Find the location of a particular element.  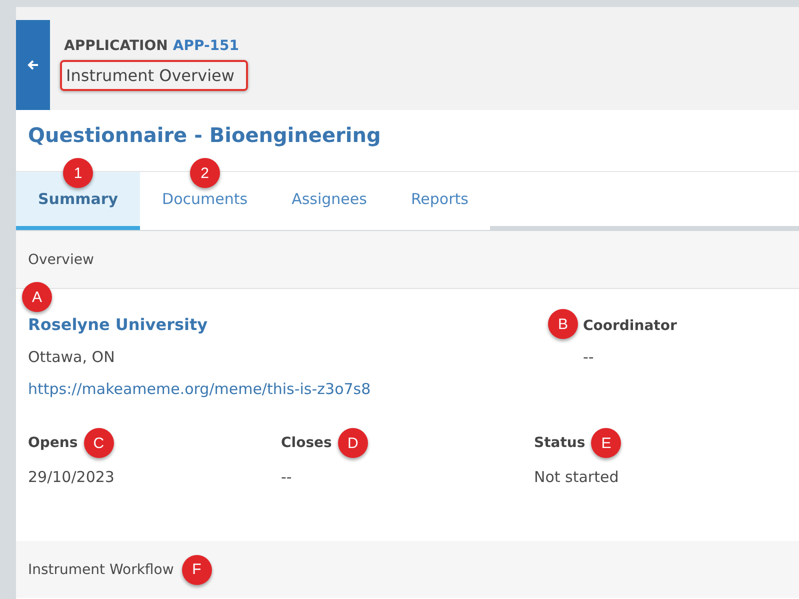

callout-badge: 2 is located at coordinates (205, 173).